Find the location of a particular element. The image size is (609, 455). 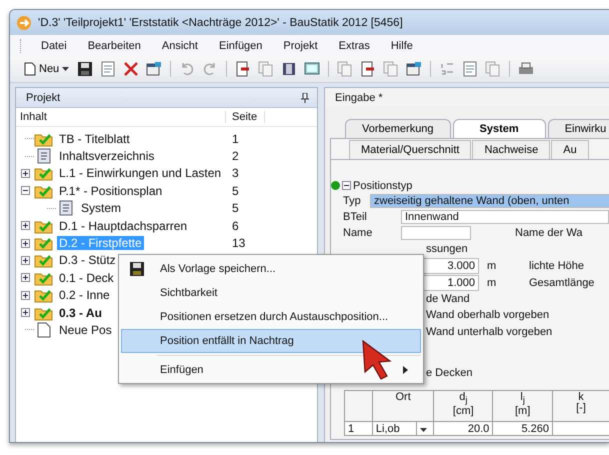

menu-item: Datei is located at coordinates (54, 46).